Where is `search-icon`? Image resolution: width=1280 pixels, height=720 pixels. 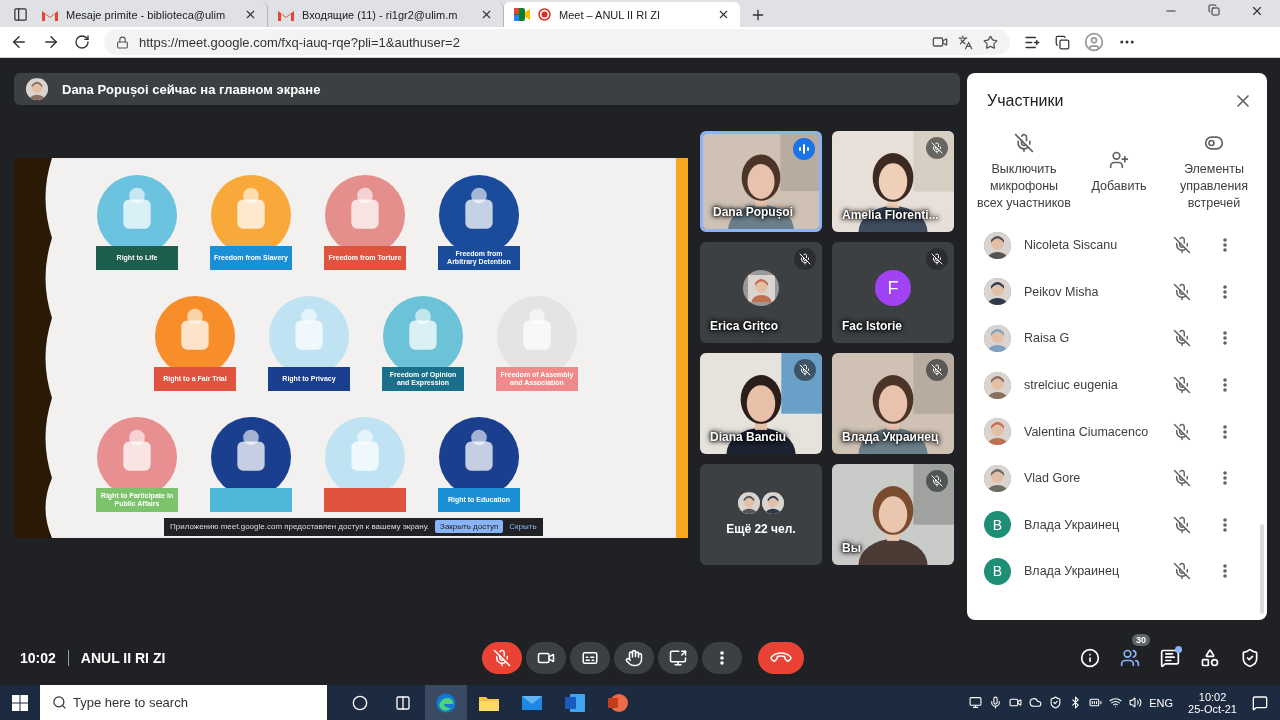
search-icon is located at coordinates (59, 702).